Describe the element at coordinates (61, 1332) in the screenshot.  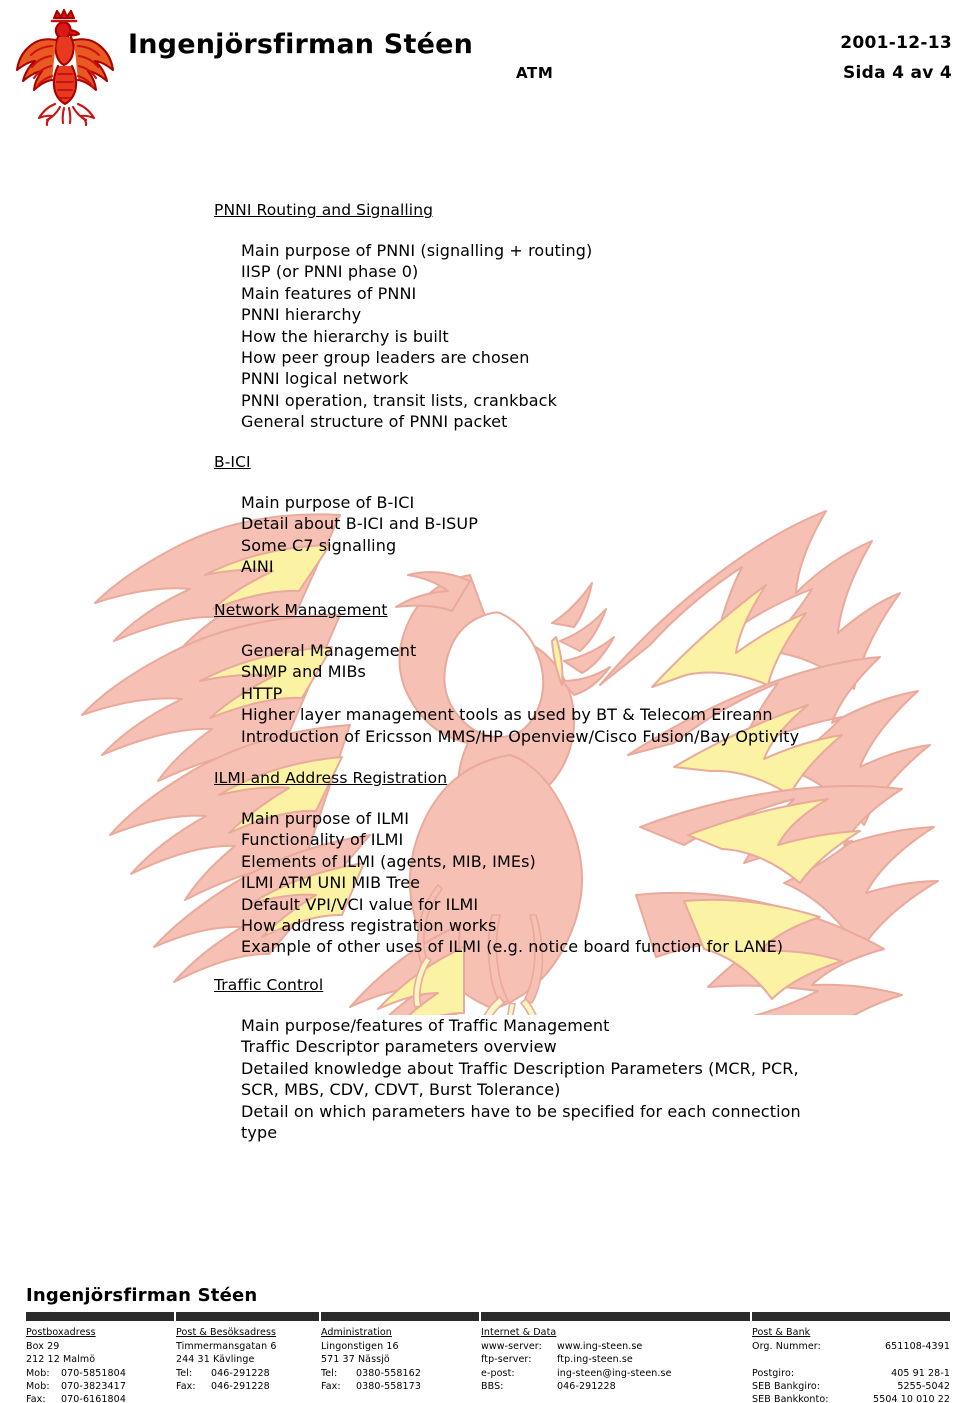
I see `footer-column-heading: Postboxadress` at that location.